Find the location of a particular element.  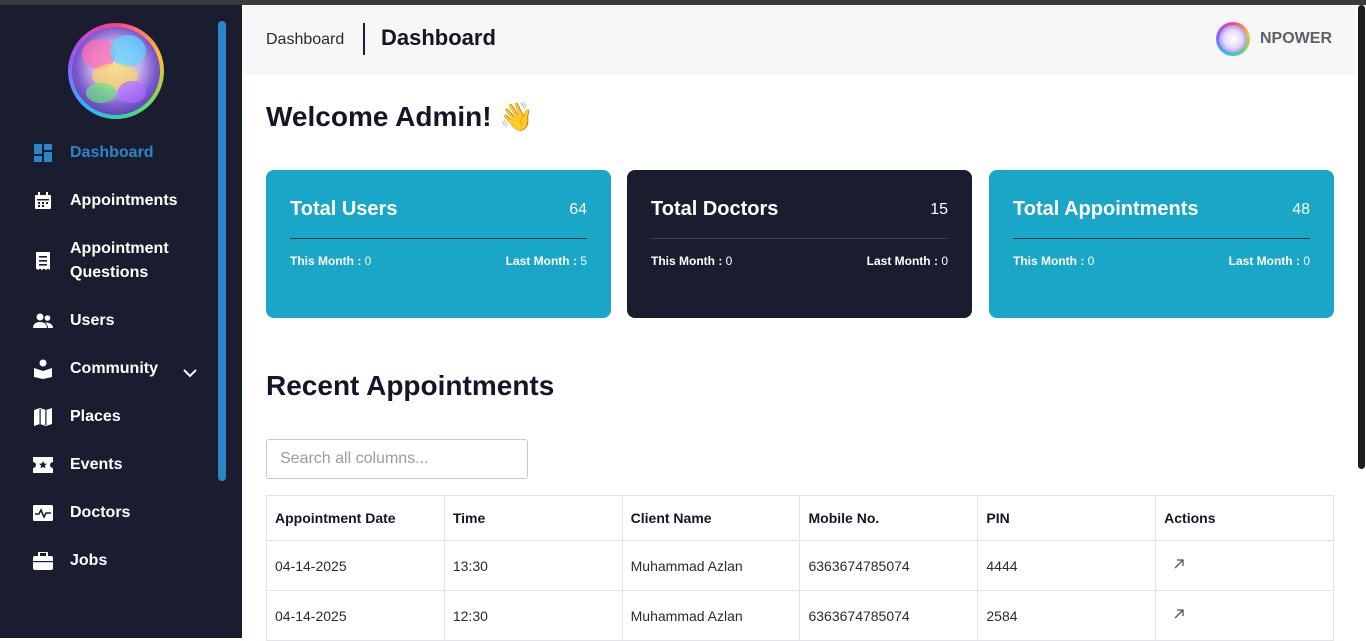

card-title: Total Appointments is located at coordinates (1106, 209).